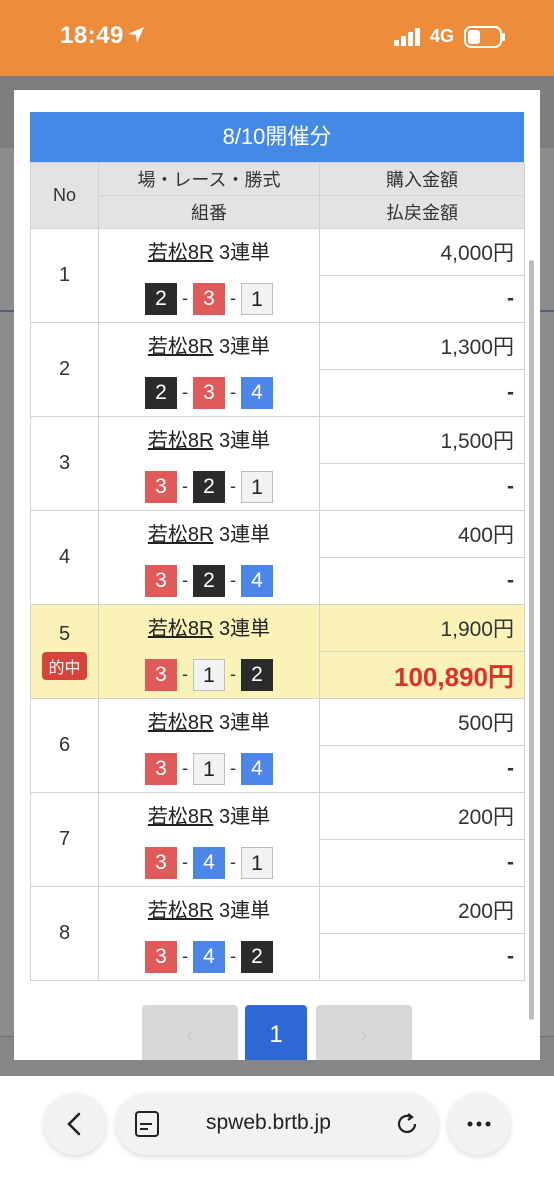 The width and height of the screenshot is (554, 1200). What do you see at coordinates (531, 640) in the screenshot?
I see `scrollbar` at bounding box center [531, 640].